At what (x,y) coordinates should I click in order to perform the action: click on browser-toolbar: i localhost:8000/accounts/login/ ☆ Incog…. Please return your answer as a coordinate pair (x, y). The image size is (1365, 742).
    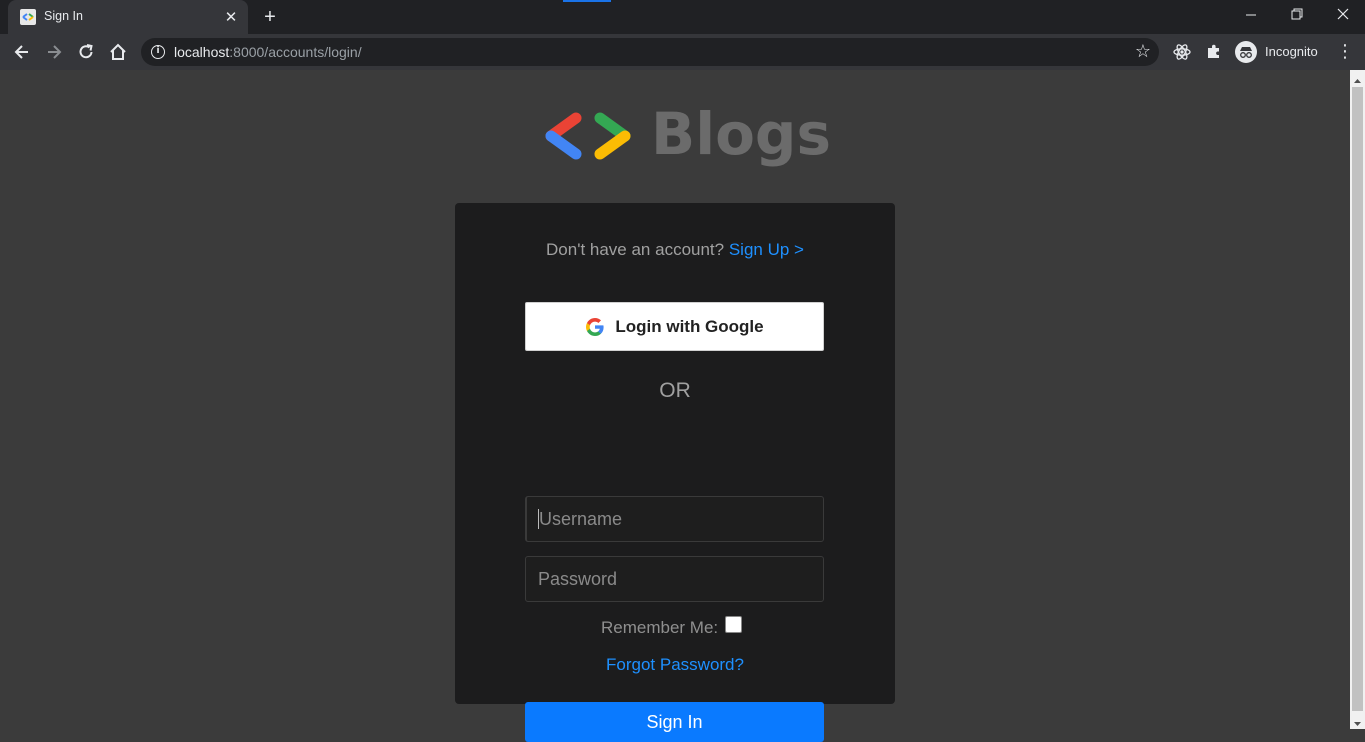
    Looking at the image, I should click on (682, 52).